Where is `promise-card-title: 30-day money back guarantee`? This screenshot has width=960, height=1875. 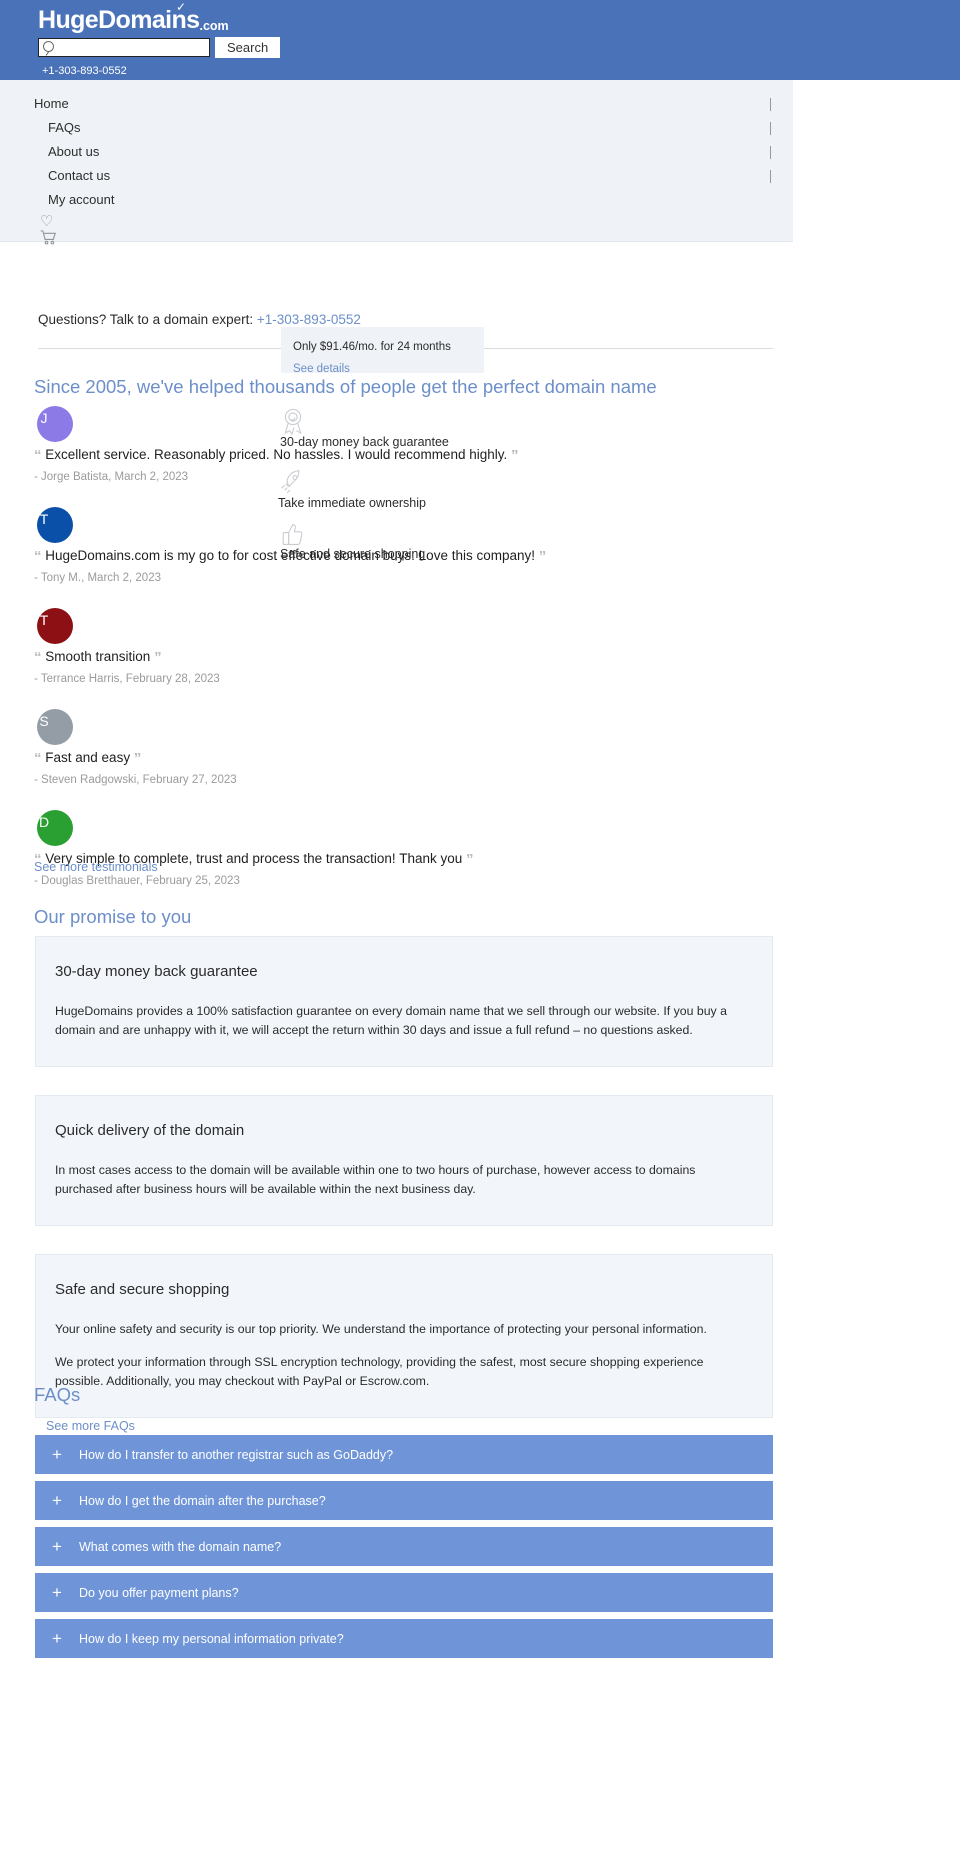 promise-card-title: 30-day money back guarantee is located at coordinates (156, 971).